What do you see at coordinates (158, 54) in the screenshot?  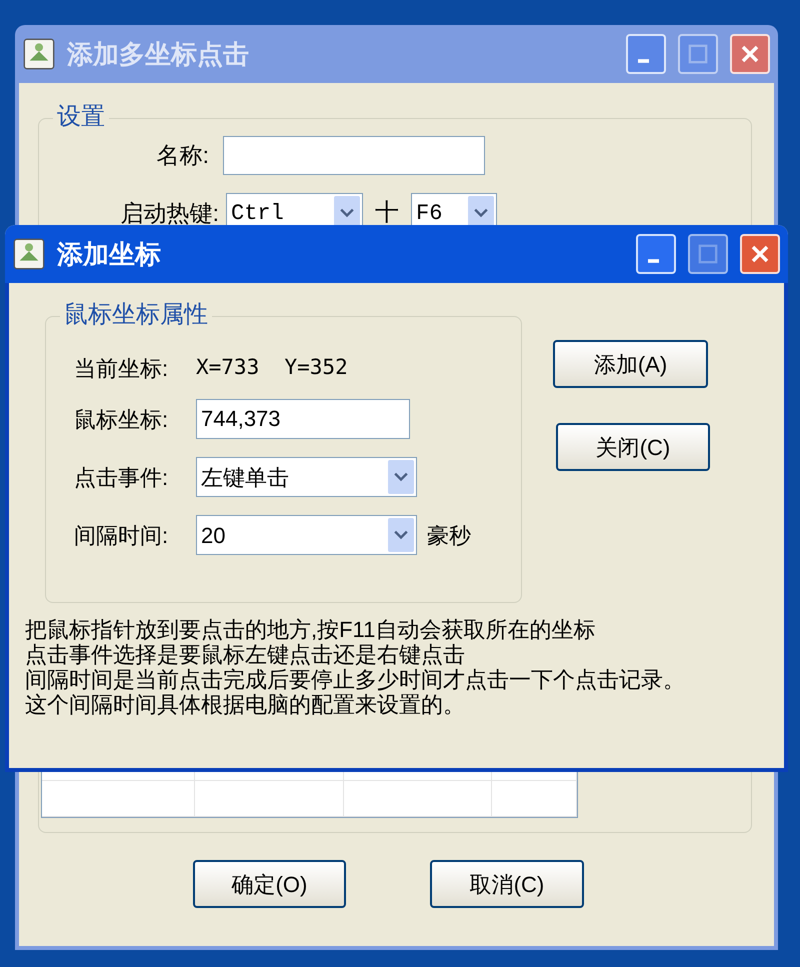 I see `window-title: 添加多坐标点击` at bounding box center [158, 54].